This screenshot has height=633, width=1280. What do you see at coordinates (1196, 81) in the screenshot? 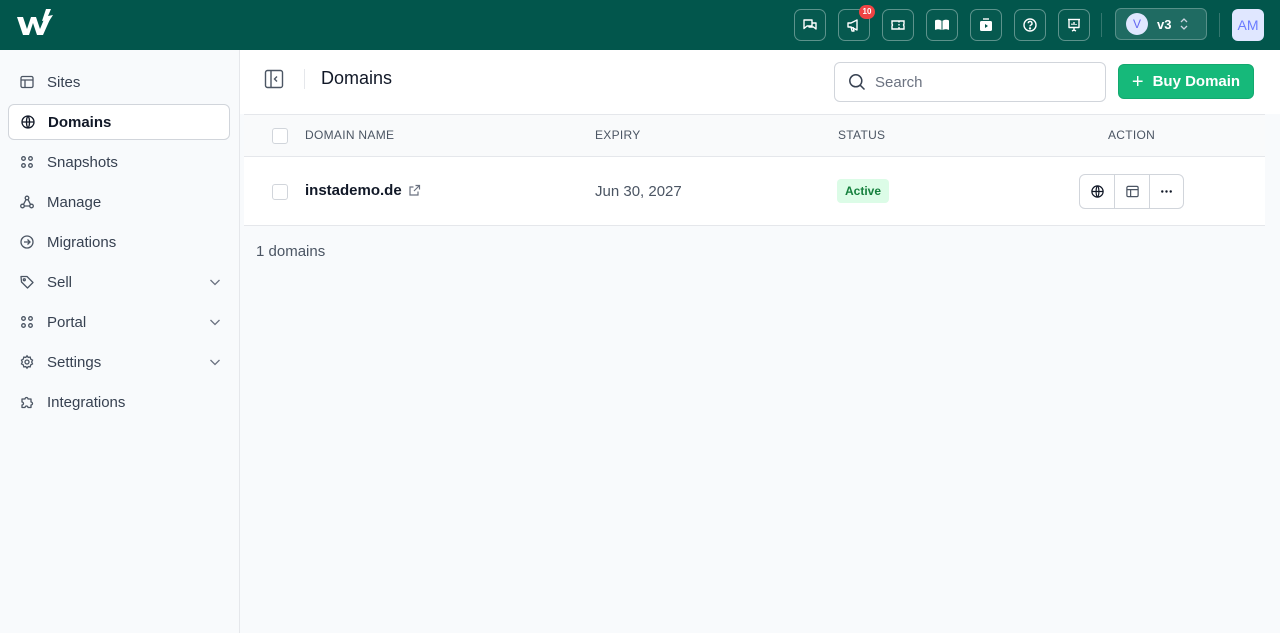
I see `buy-domain-label: Buy Domain` at bounding box center [1196, 81].